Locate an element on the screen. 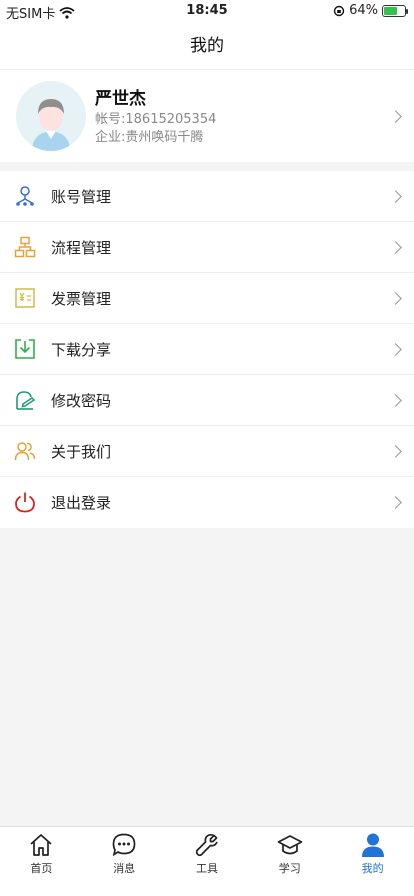  tab-tools: 工具 is located at coordinates (207, 861).